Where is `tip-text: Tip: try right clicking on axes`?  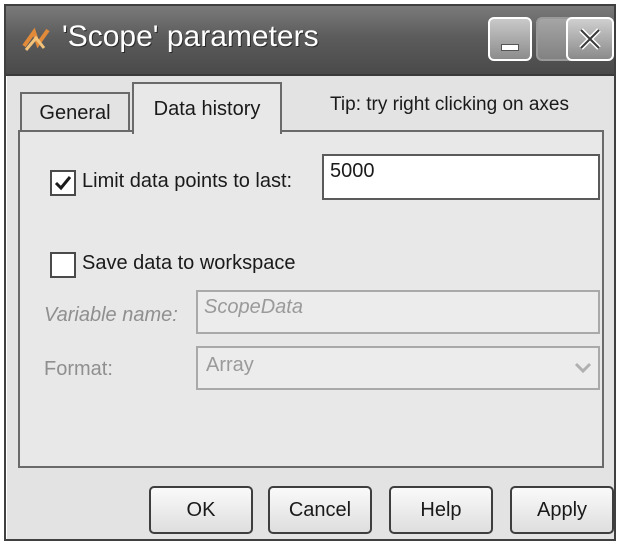 tip-text: Tip: try right clicking on axes is located at coordinates (449, 104).